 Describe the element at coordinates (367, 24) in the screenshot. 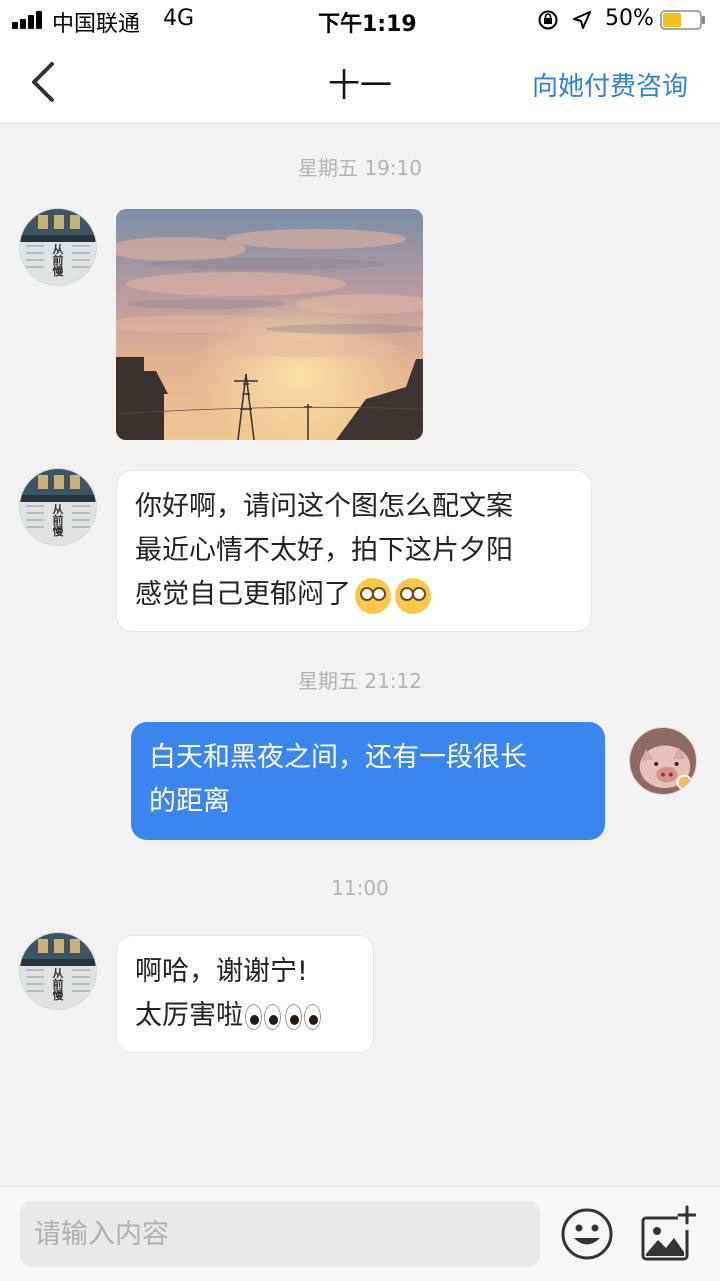

I see `status-time: 下午1:19` at that location.